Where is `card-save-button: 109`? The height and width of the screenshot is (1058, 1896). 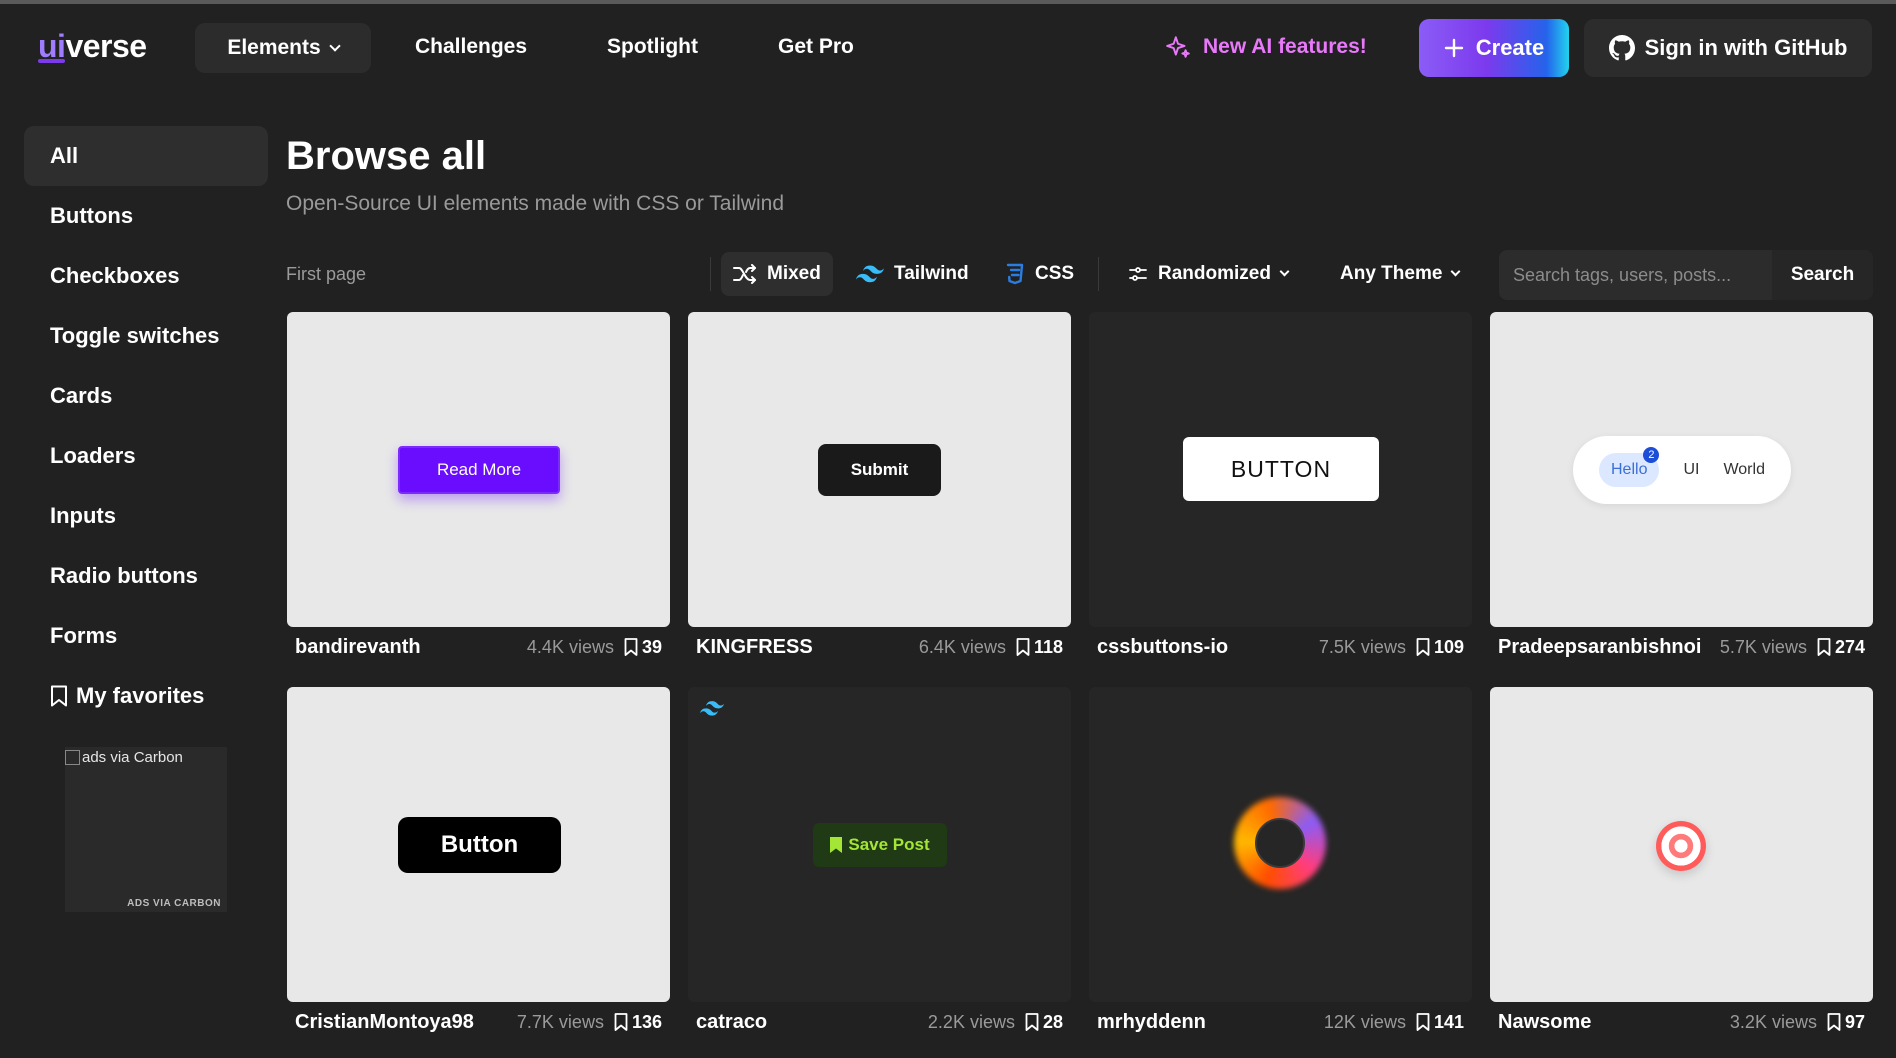
card-save-button: 109 is located at coordinates (1440, 647).